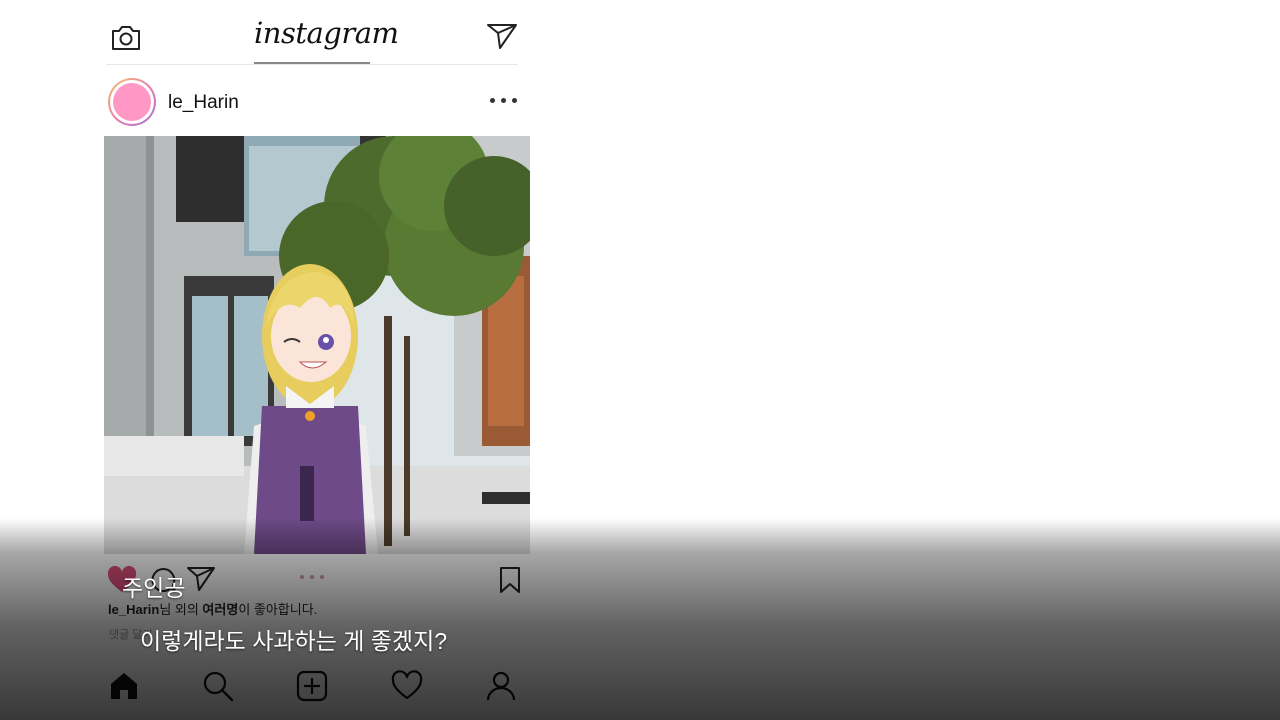  Describe the element at coordinates (294, 641) in the screenshot. I see `dialogue-text: 이렇게라도 사과하는 게 좋겠지?` at that location.